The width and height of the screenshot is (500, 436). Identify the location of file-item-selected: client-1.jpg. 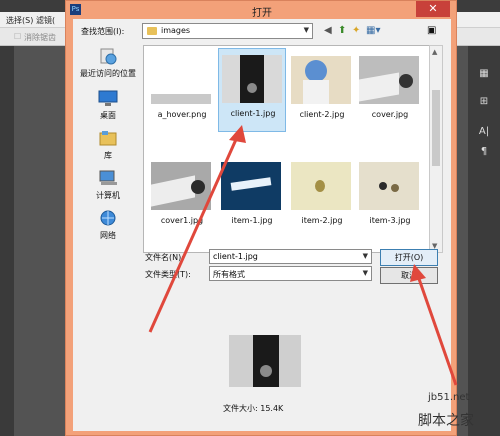
(252, 90).